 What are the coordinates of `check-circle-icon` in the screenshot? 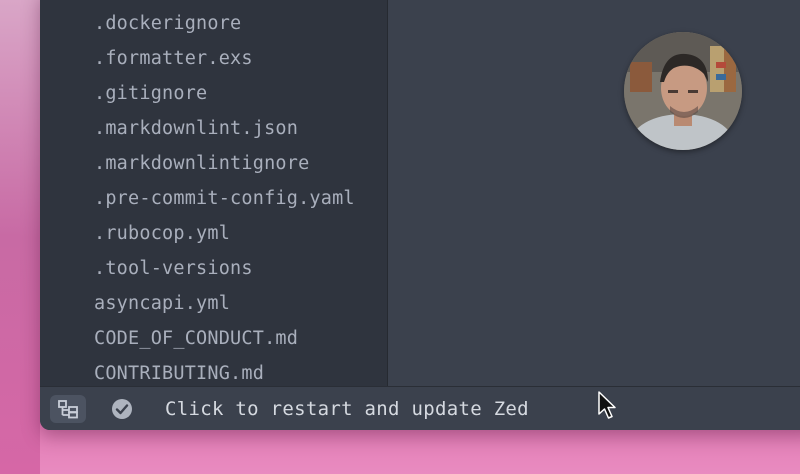 It's located at (122, 409).